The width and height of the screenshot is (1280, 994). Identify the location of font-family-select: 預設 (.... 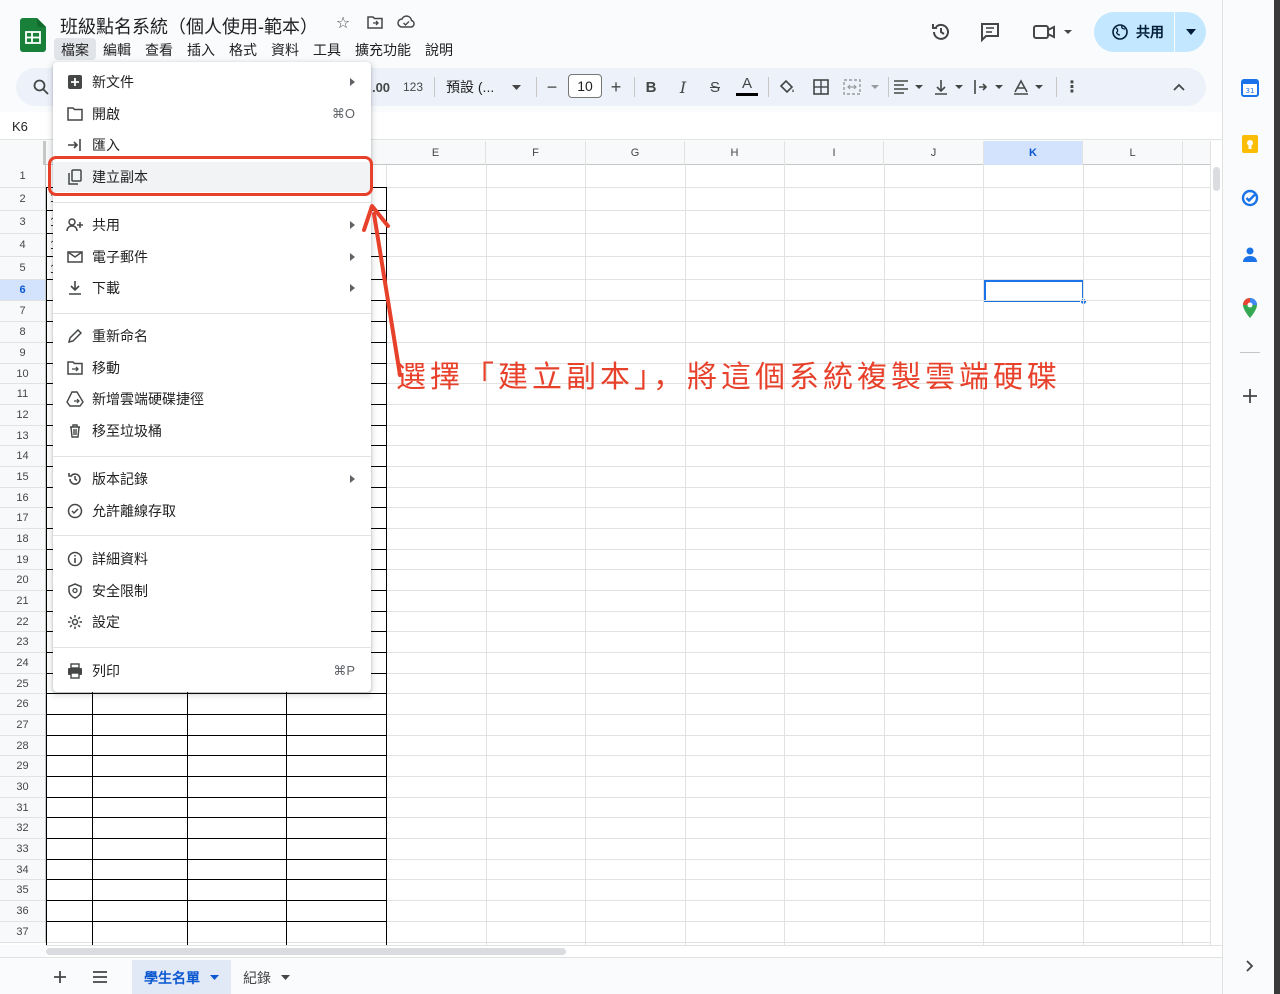
(486, 87).